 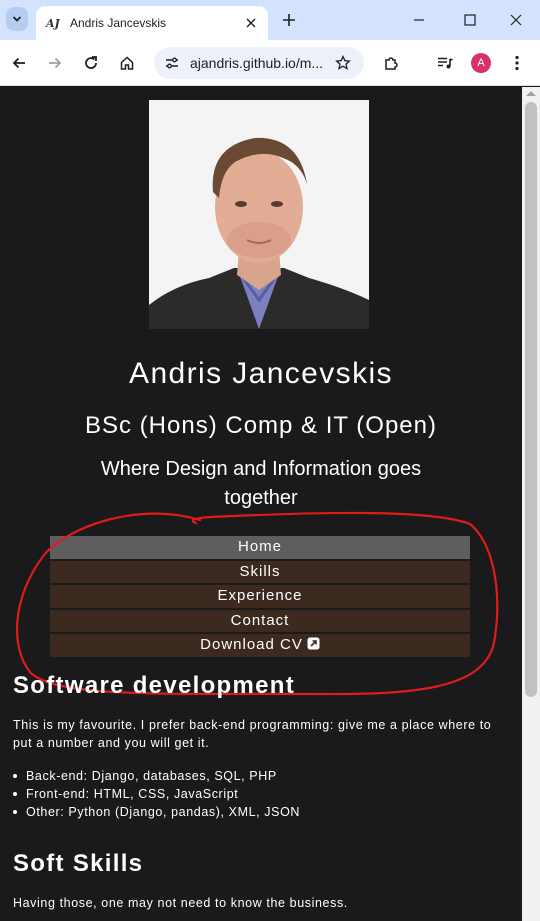 I want to click on nav-experience: Experience, so click(x=260, y=596).